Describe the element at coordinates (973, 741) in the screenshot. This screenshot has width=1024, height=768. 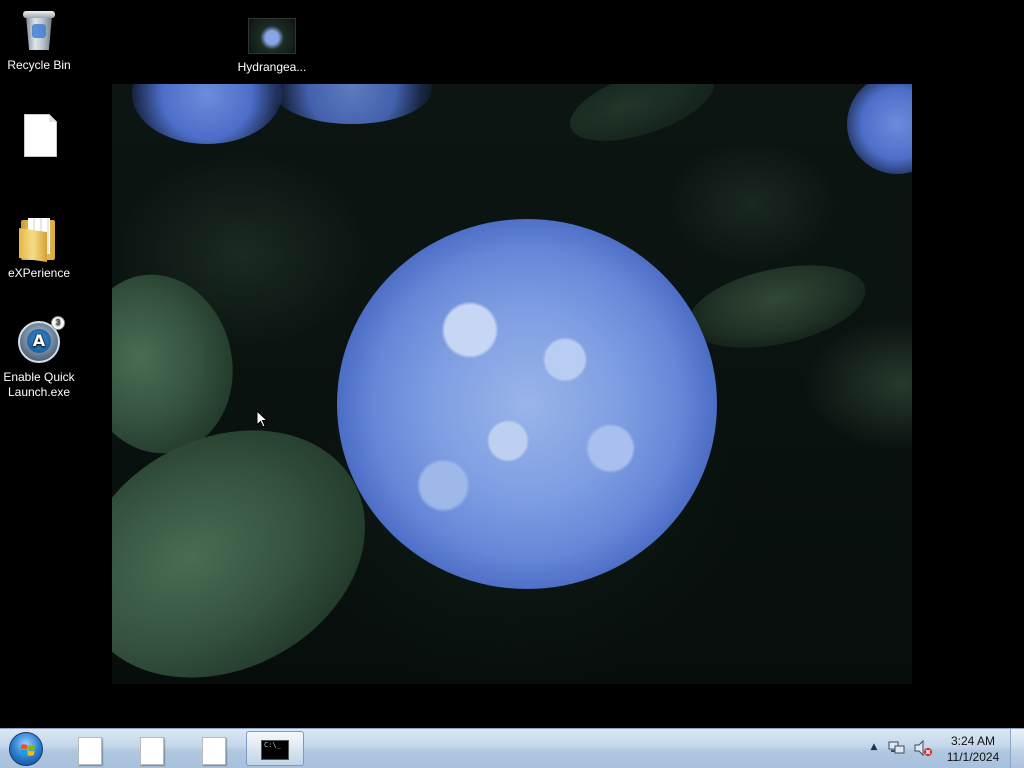
I see `clock-time: 3:24 AM` at that location.